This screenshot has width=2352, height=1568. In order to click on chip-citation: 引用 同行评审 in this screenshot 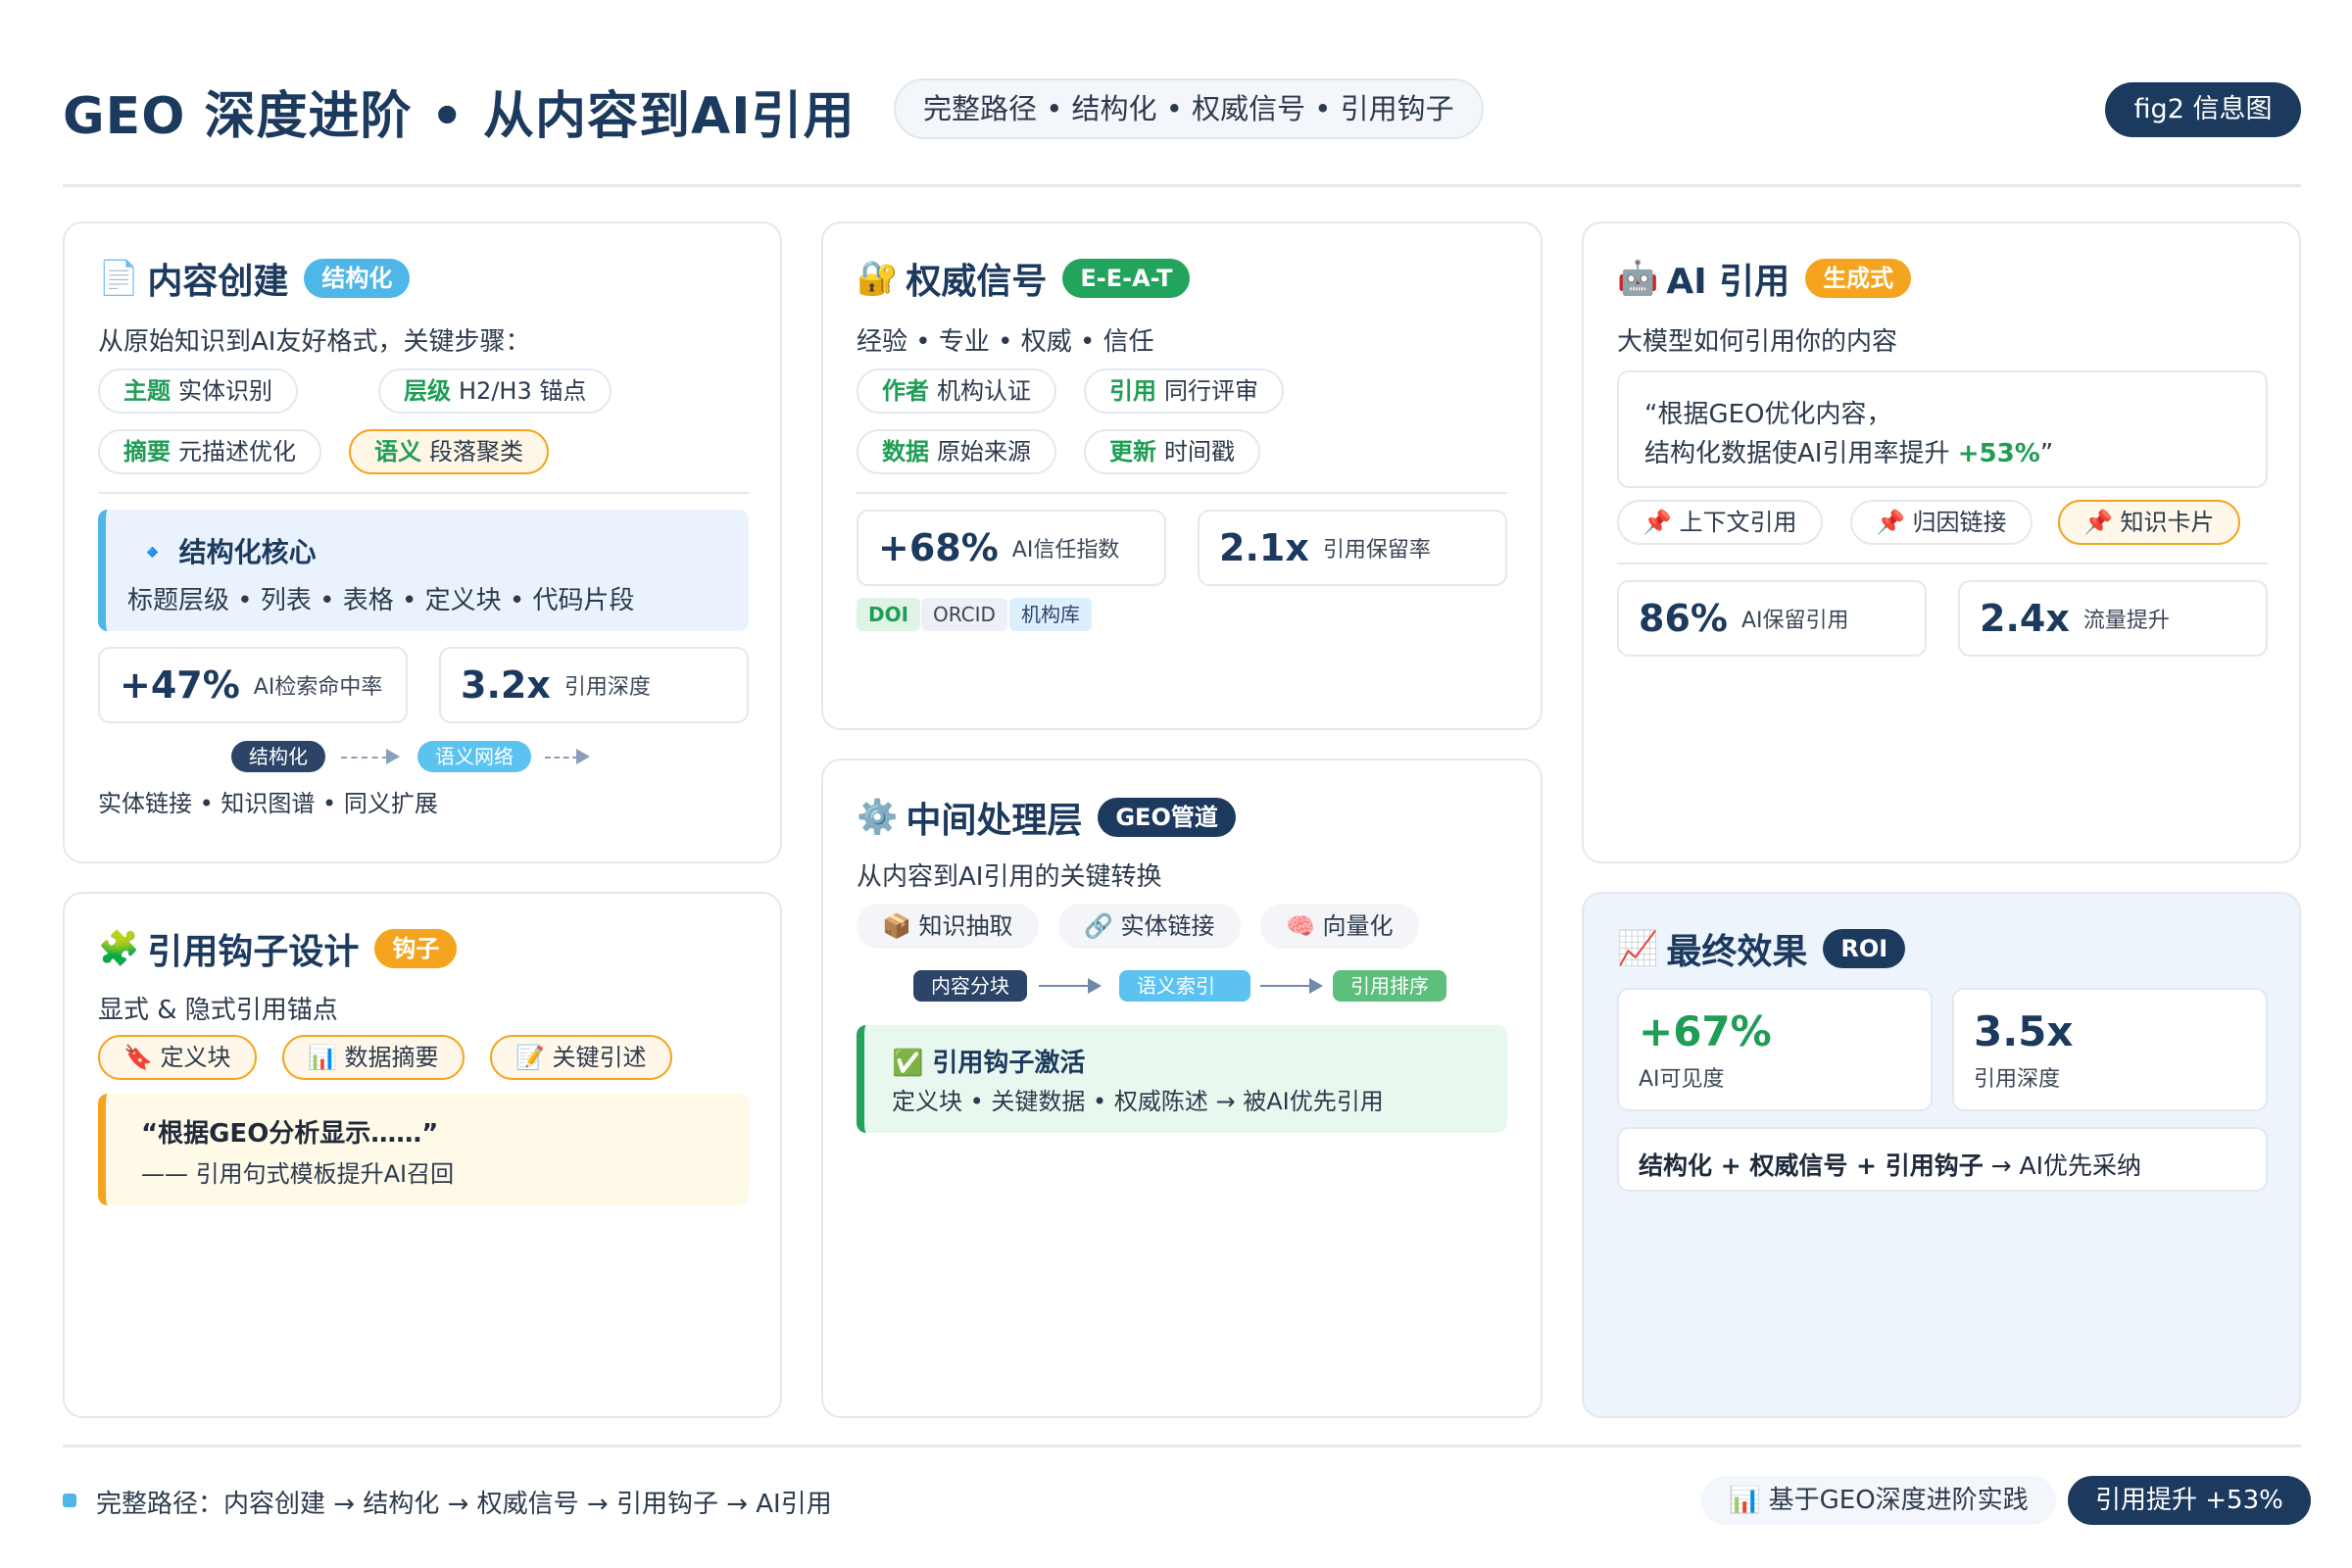, I will do `click(1184, 391)`.